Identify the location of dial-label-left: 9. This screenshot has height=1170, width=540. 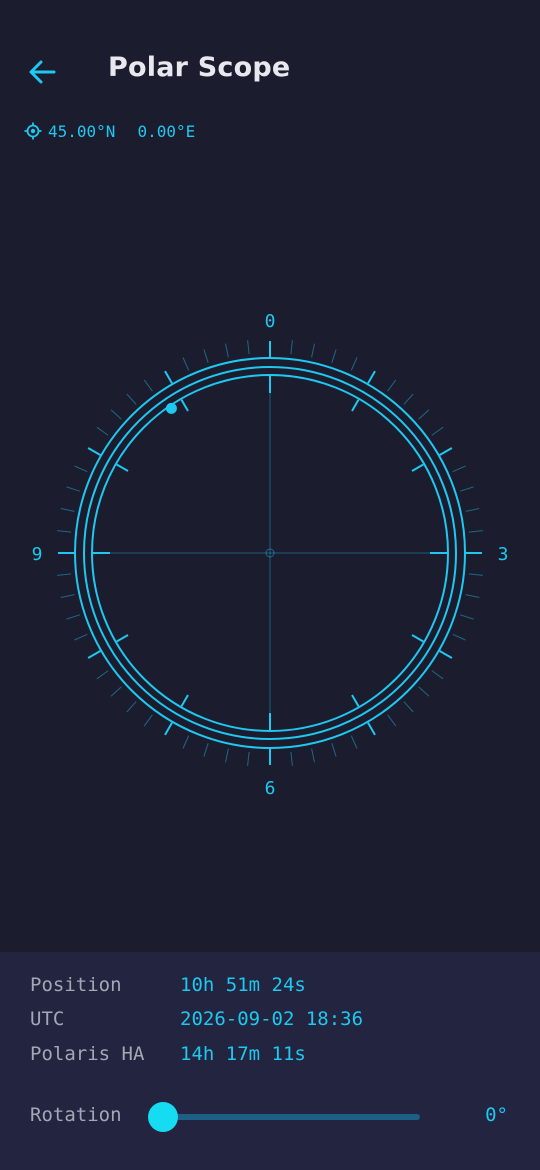
(37, 554).